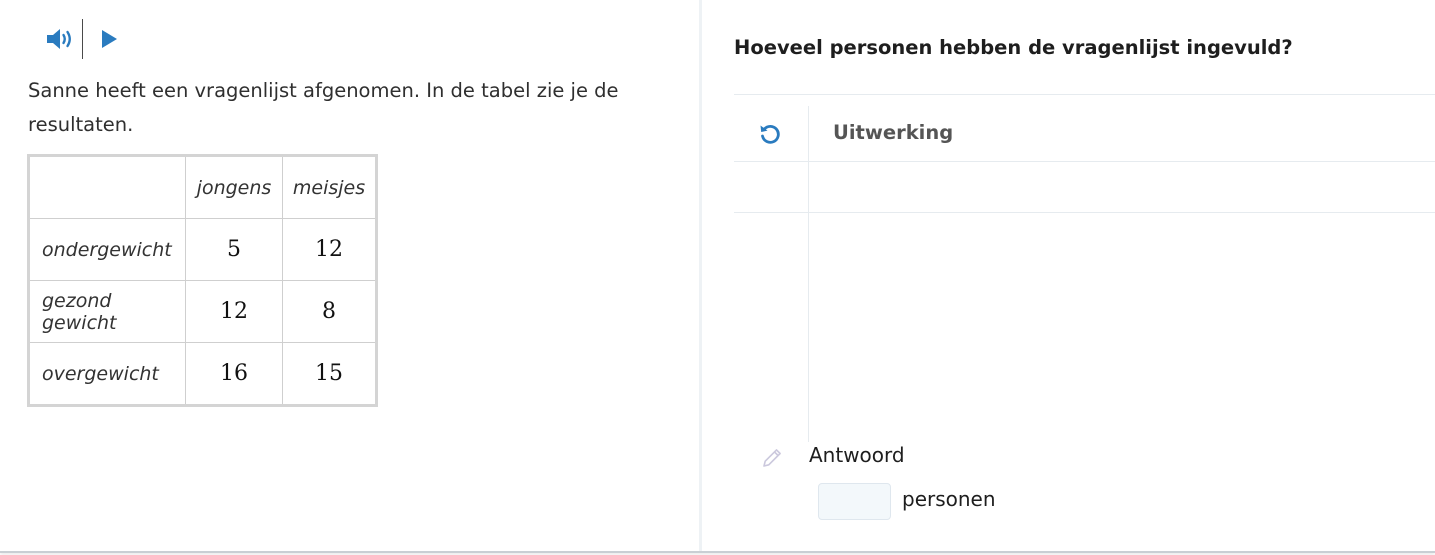  I want to click on worksheet-header-border, so click(1084, 161).